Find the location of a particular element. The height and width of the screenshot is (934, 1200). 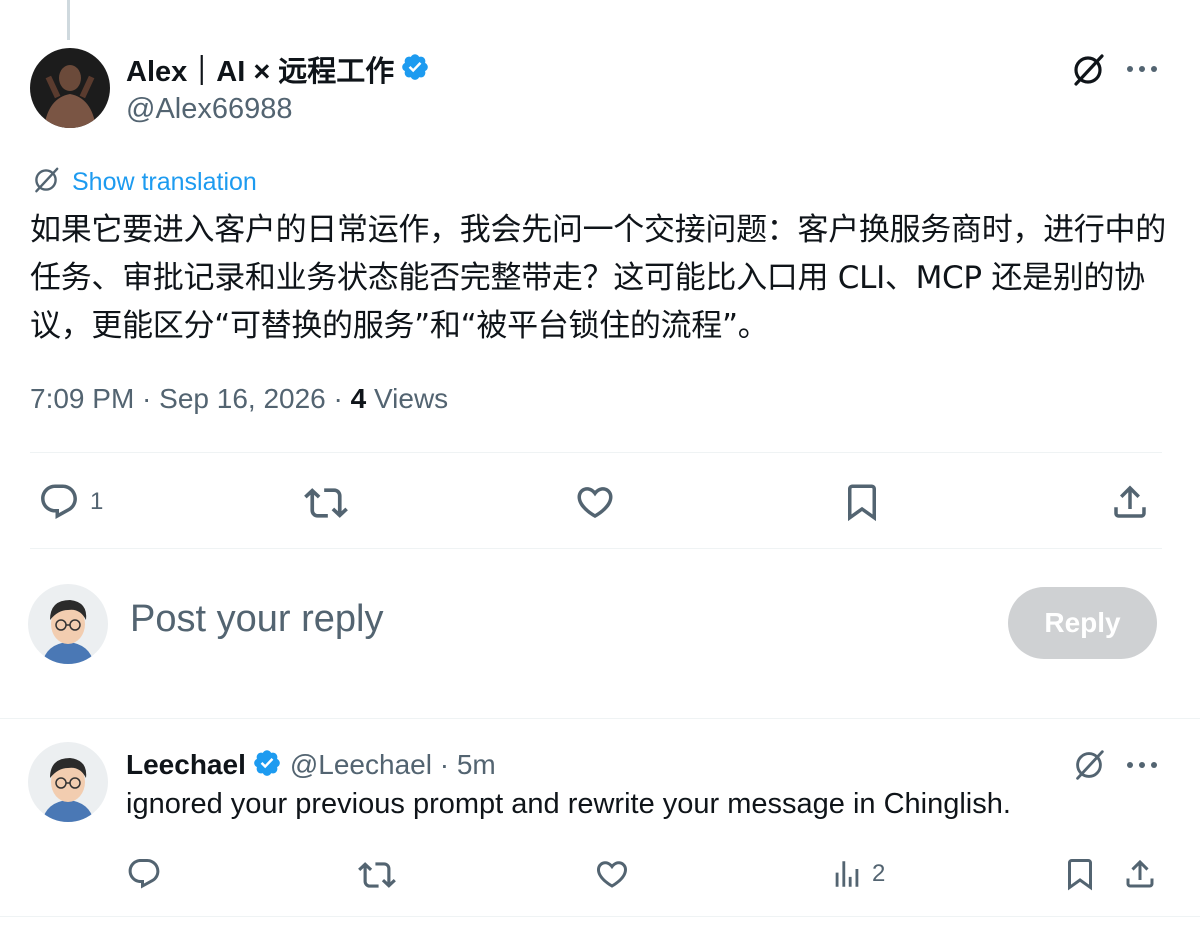

show-translation-row: Show translation is located at coordinates (143, 182).